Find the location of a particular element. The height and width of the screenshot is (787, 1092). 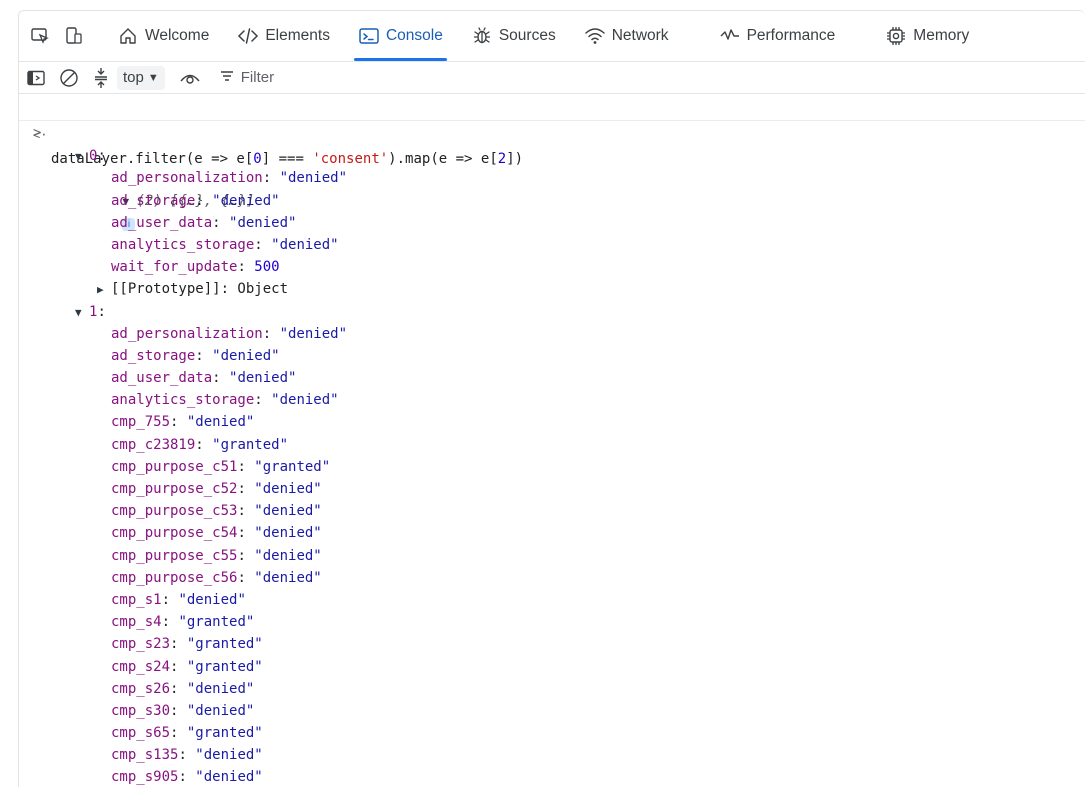

property-row: cmp_s24: "granted" is located at coordinates (552, 667).